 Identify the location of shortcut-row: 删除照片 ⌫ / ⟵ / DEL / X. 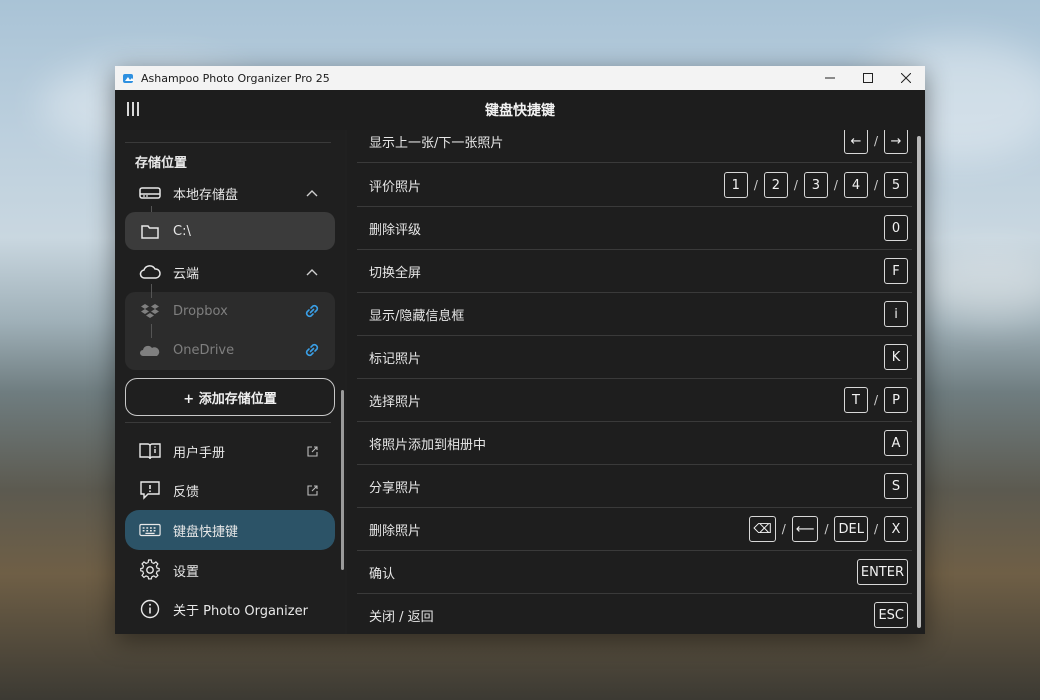
(634, 529).